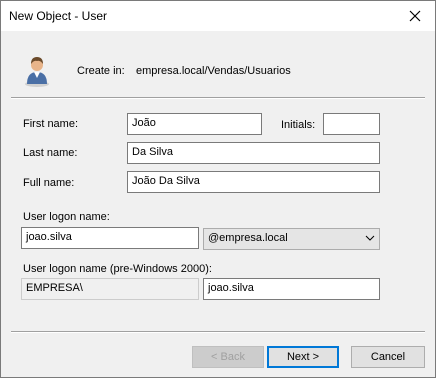 This screenshot has height=378, width=436. I want to click on create-in-path: empresa.local/Vendas/Usuarios, so click(213, 71).